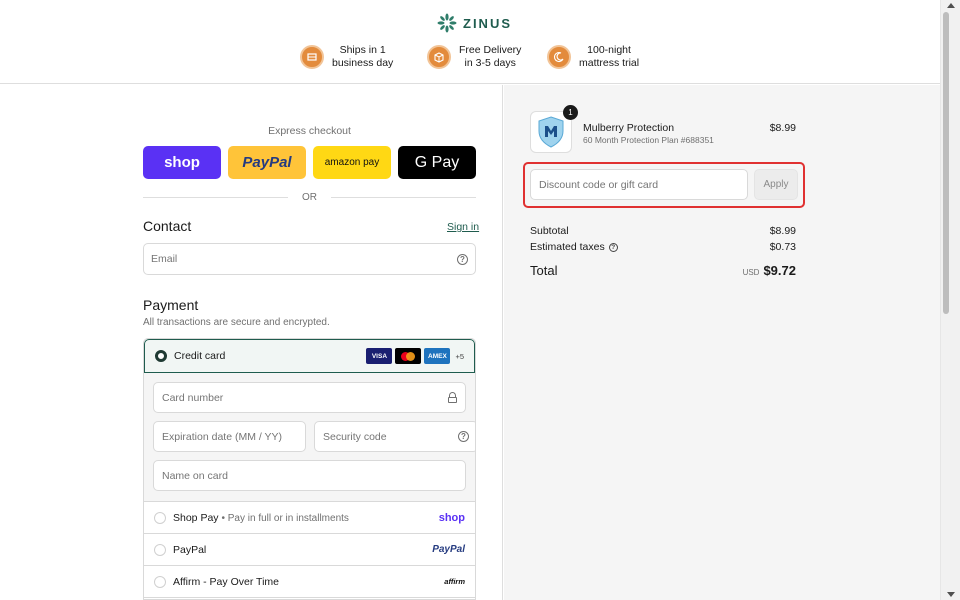 The image size is (960, 600). Describe the element at coordinates (437, 162) in the screenshot. I see `google-pay-button: G Pay` at that location.